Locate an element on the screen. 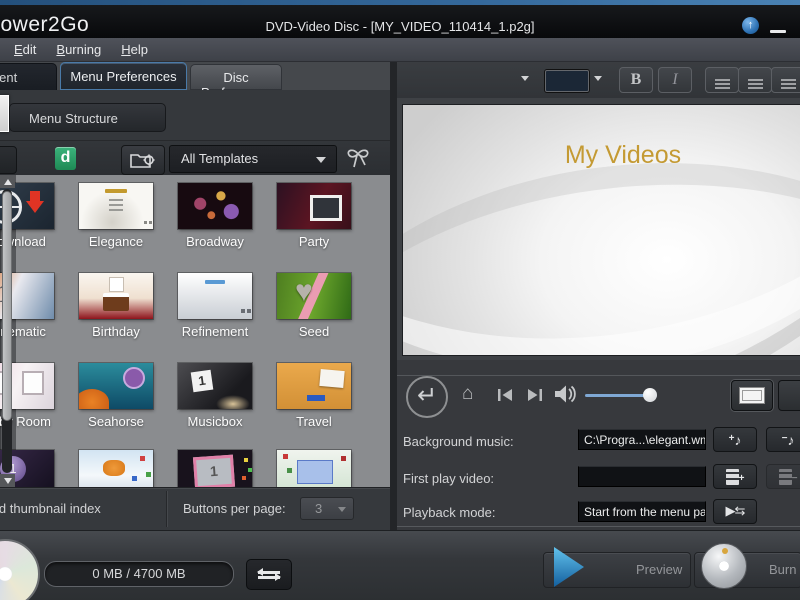  template-name: Party is located at coordinates (314, 241).